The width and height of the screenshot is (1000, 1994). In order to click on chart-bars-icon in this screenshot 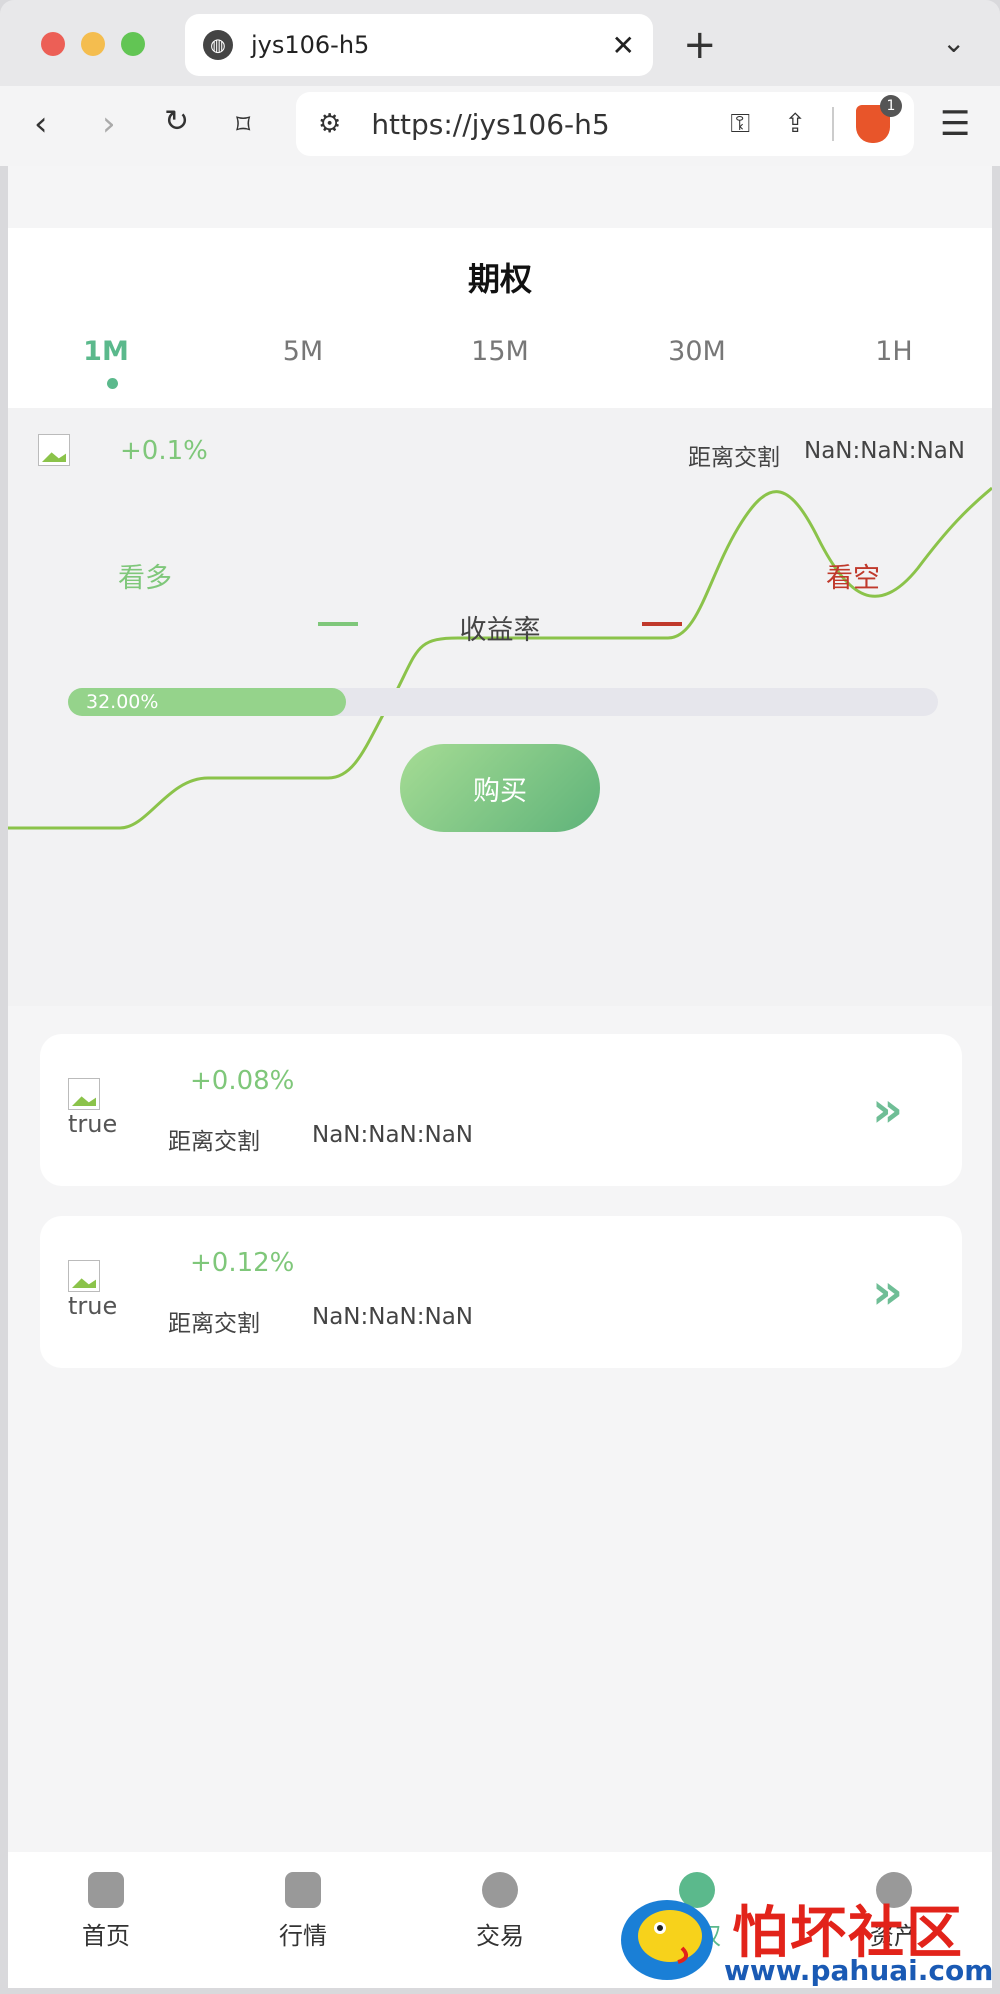, I will do `click(303, 1890)`.